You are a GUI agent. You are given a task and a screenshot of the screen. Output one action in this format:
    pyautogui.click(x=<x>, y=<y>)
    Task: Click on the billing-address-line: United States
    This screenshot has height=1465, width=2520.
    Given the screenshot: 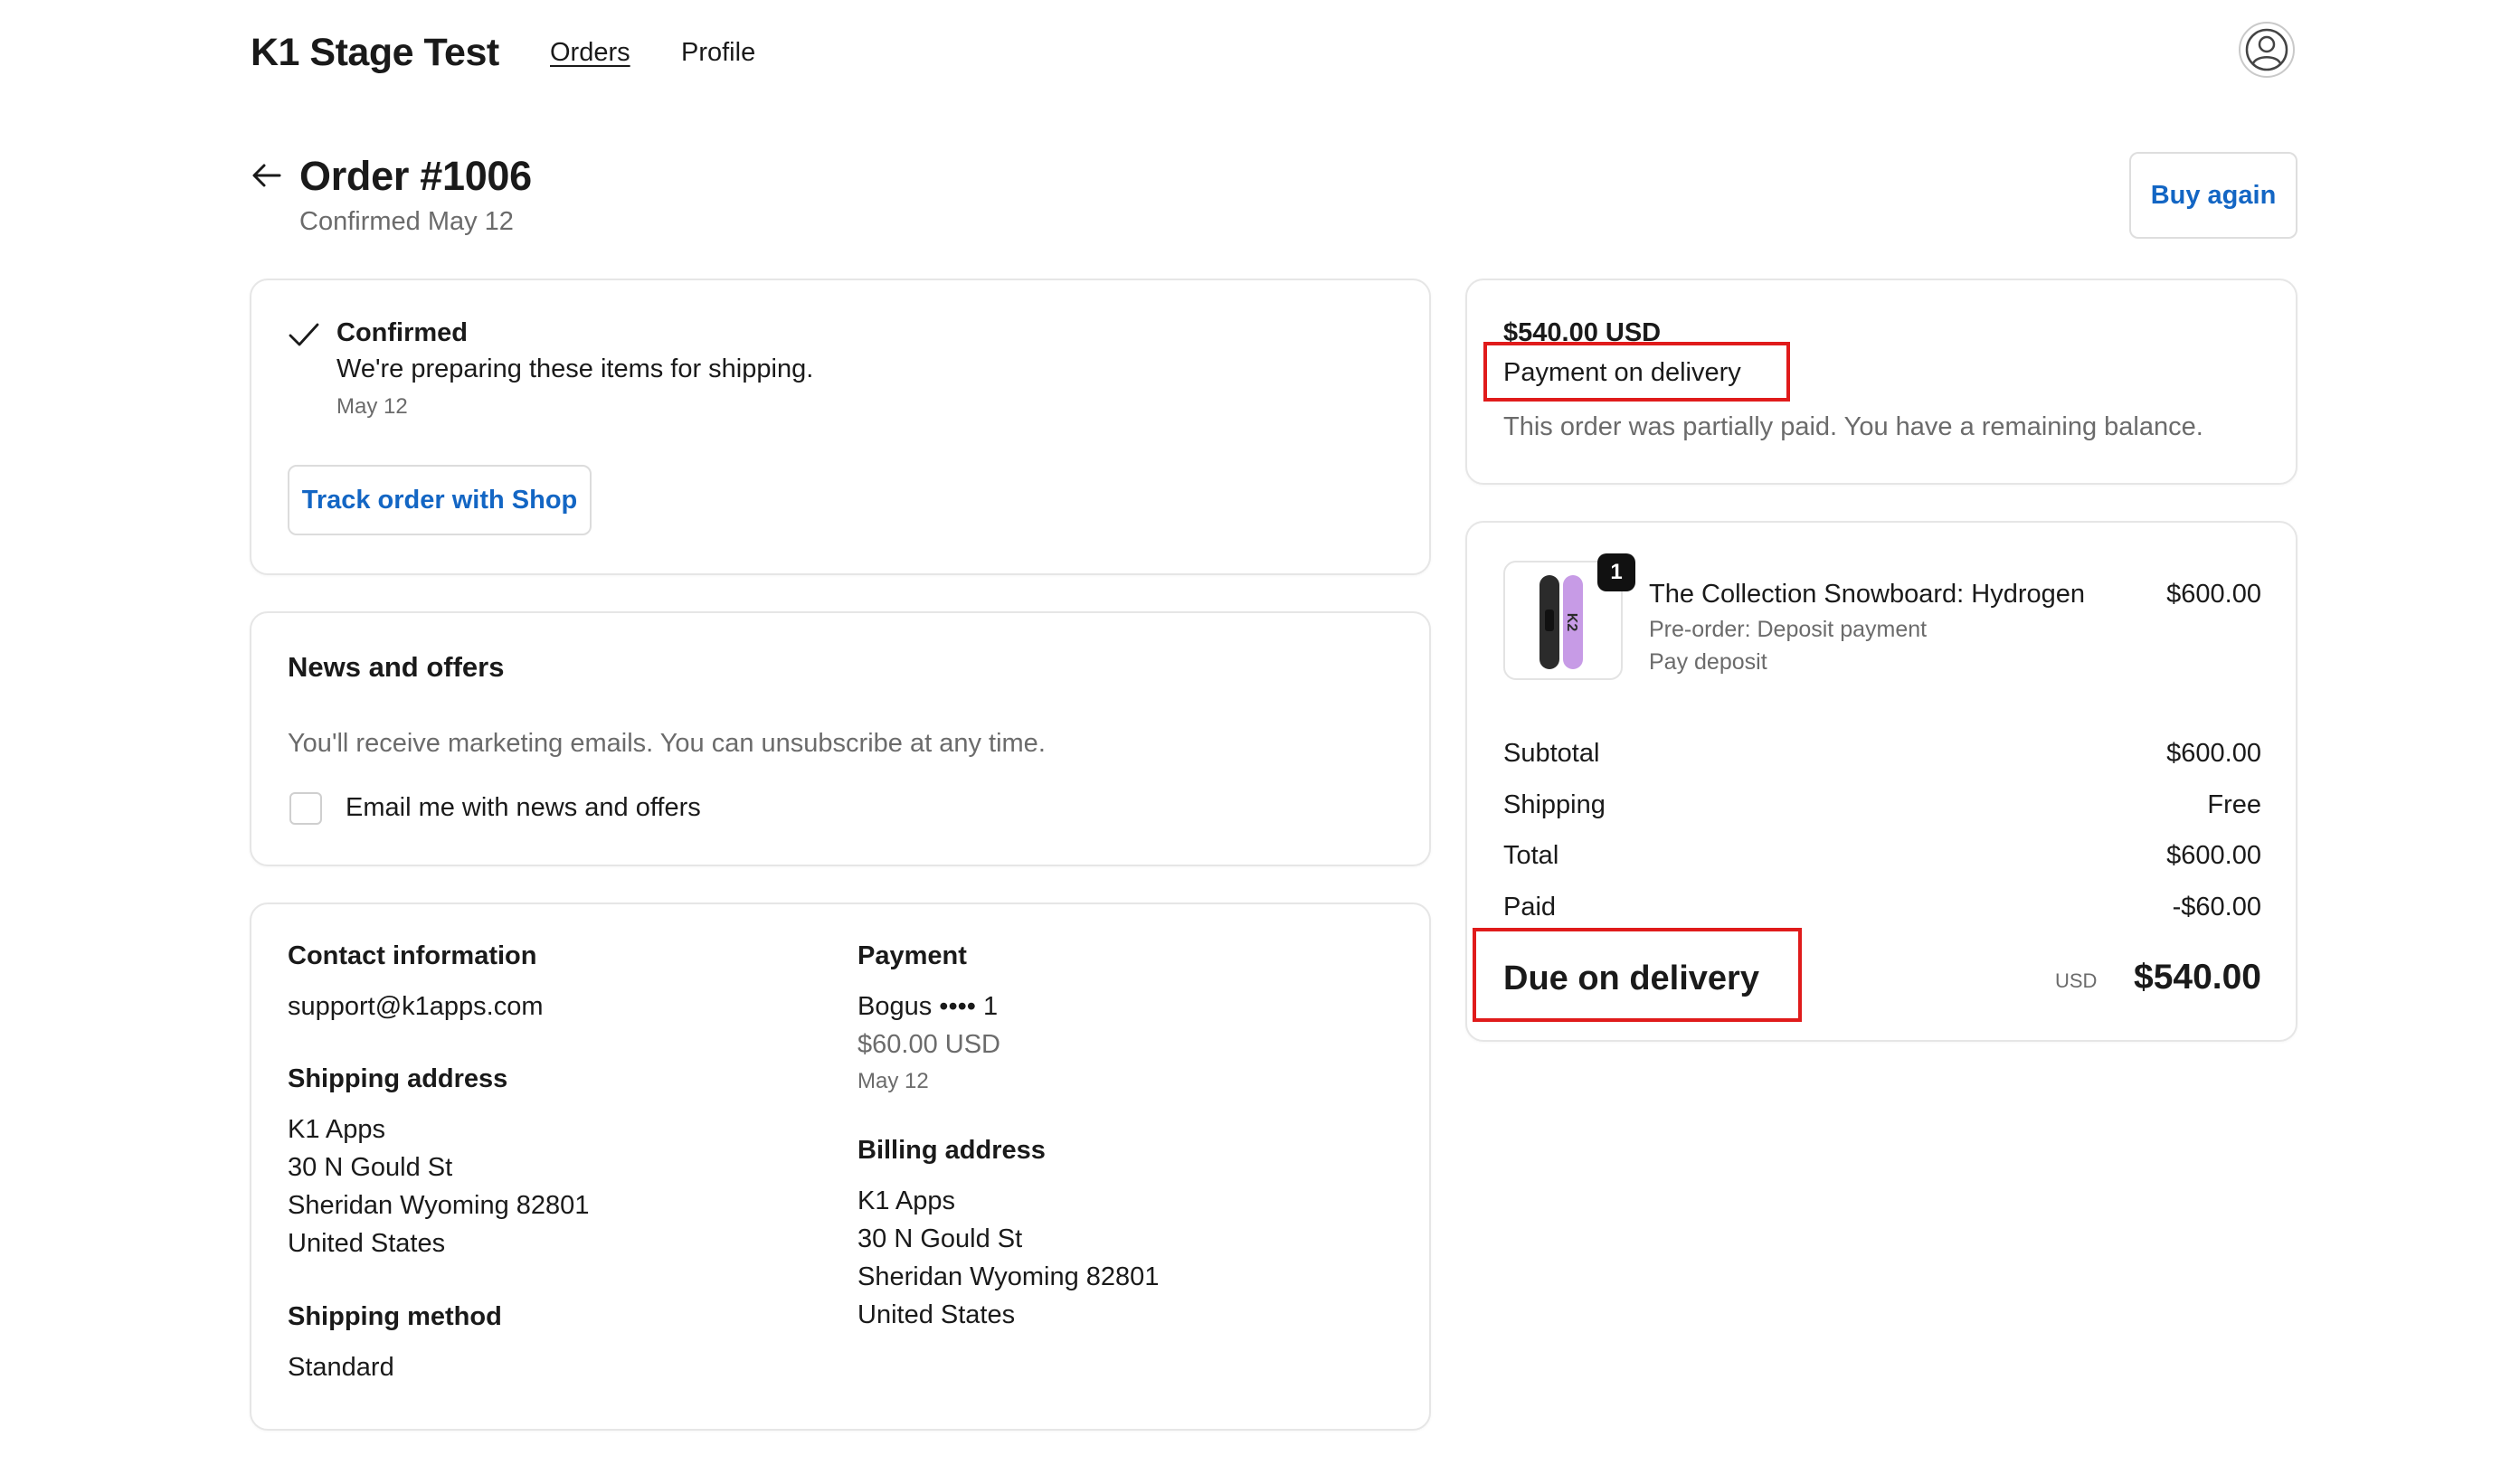 What is the action you would take?
    pyautogui.click(x=937, y=1315)
    